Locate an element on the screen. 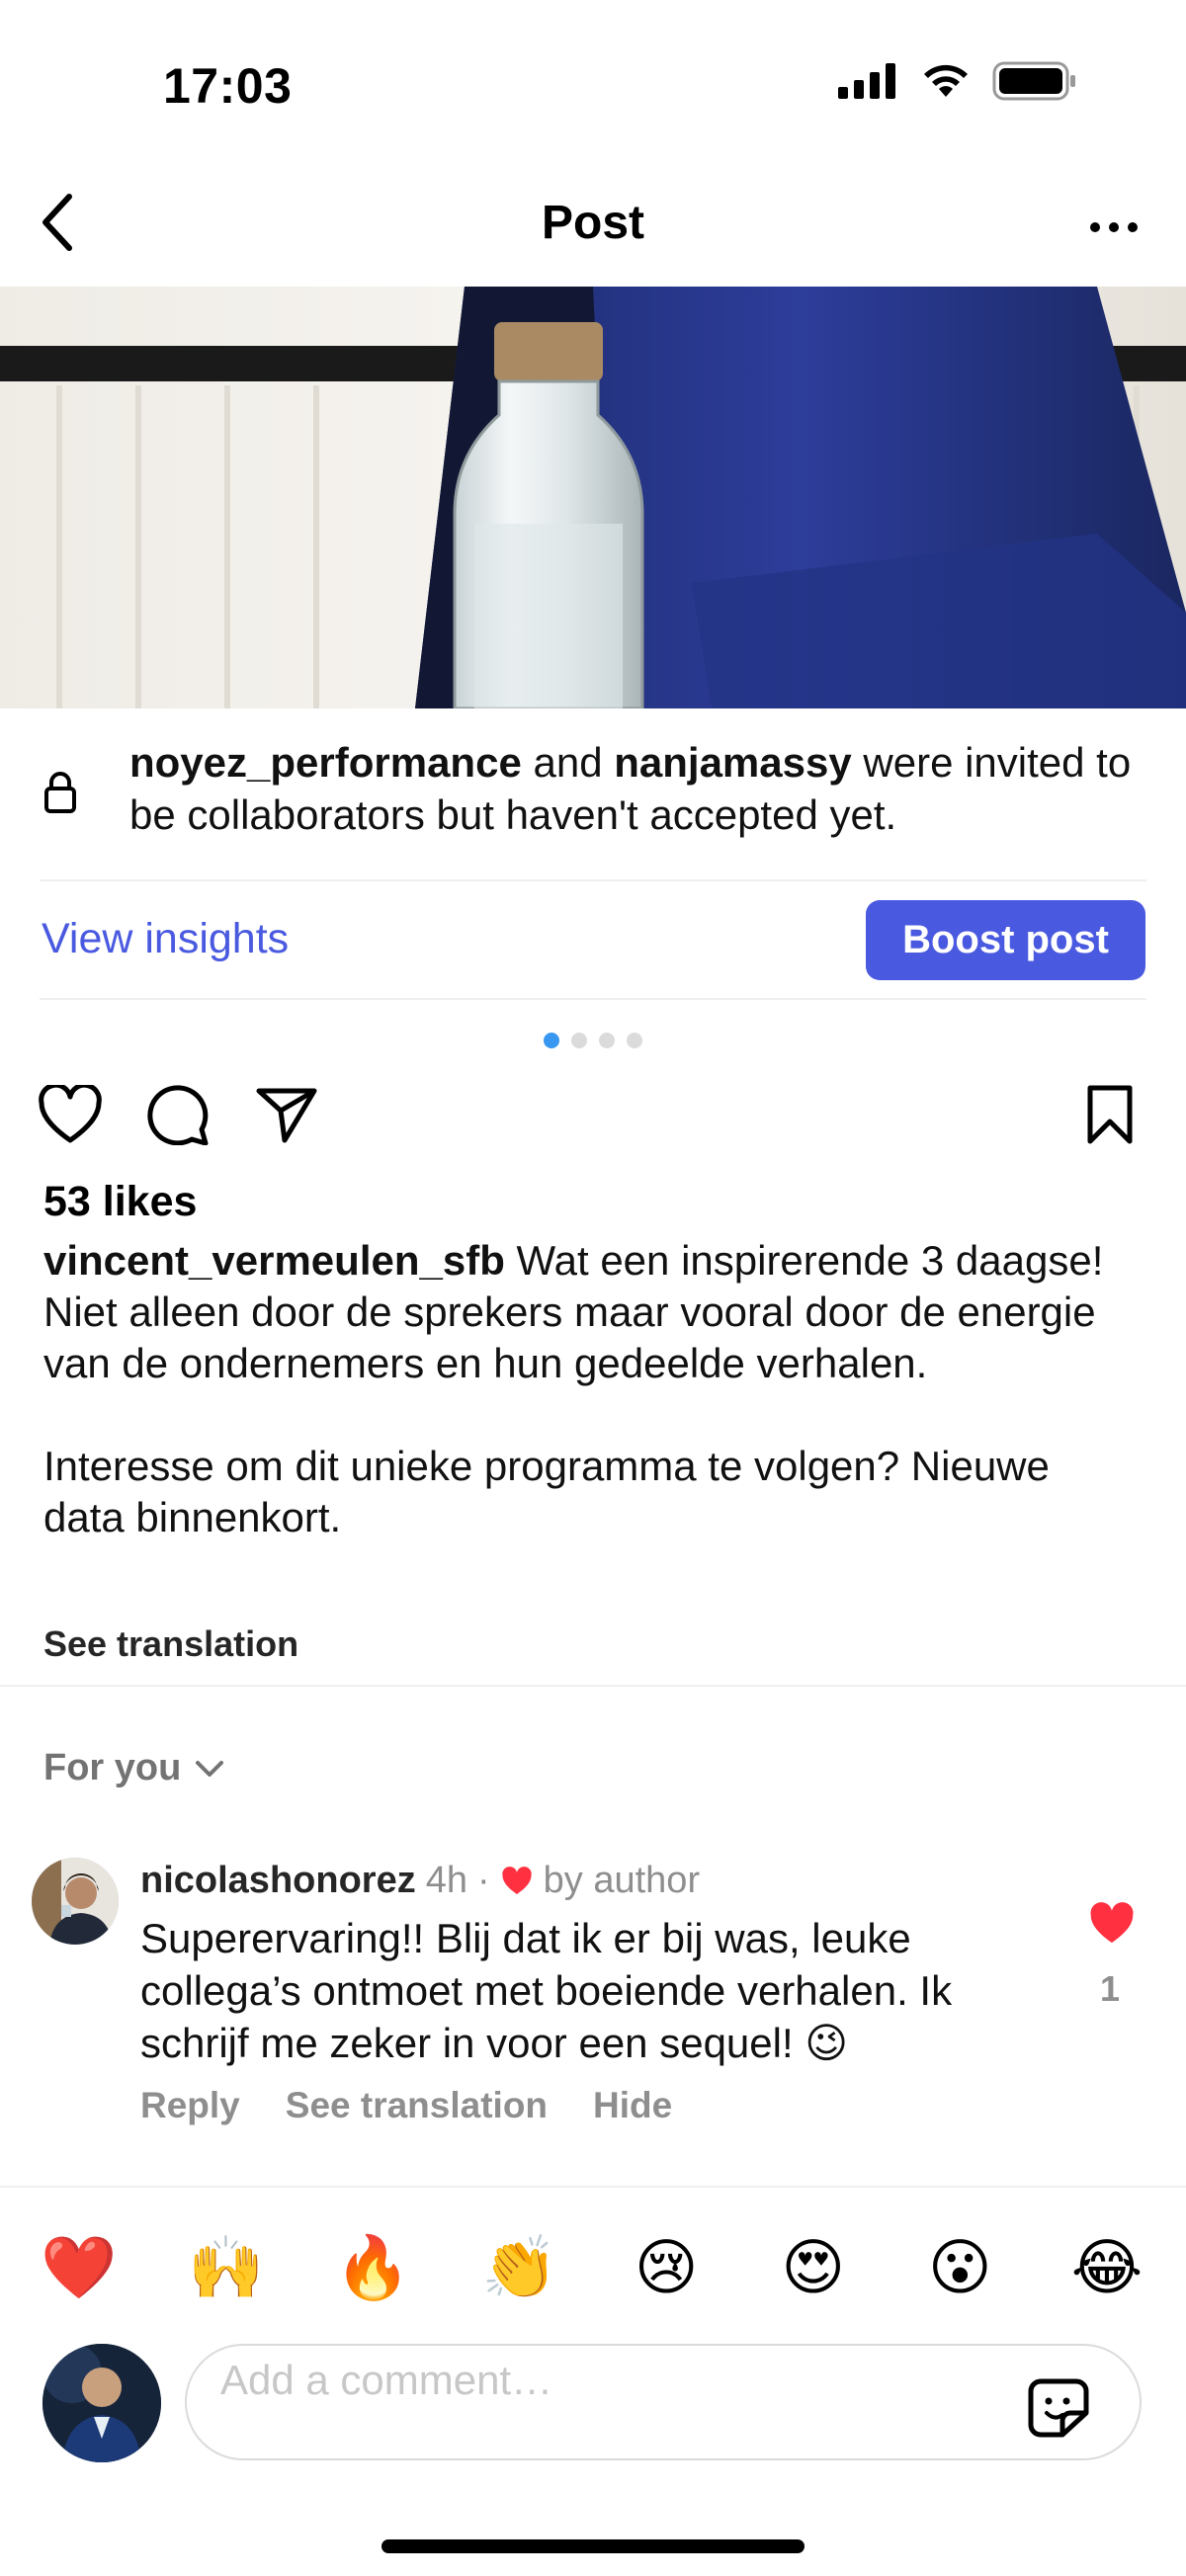 The width and height of the screenshot is (1186, 2576). chevron-down-icon is located at coordinates (210, 1768).